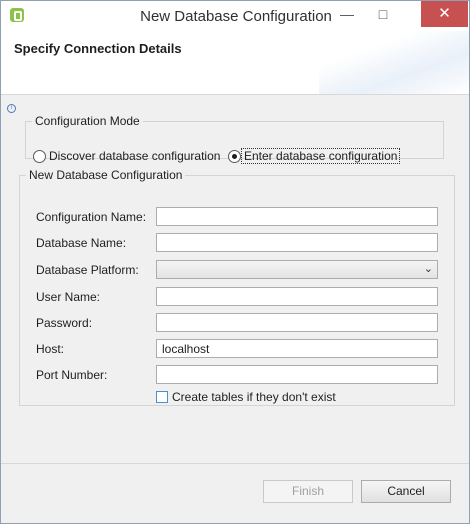 The width and height of the screenshot is (470, 524). I want to click on port-number-label: Port Number:, so click(72, 375).